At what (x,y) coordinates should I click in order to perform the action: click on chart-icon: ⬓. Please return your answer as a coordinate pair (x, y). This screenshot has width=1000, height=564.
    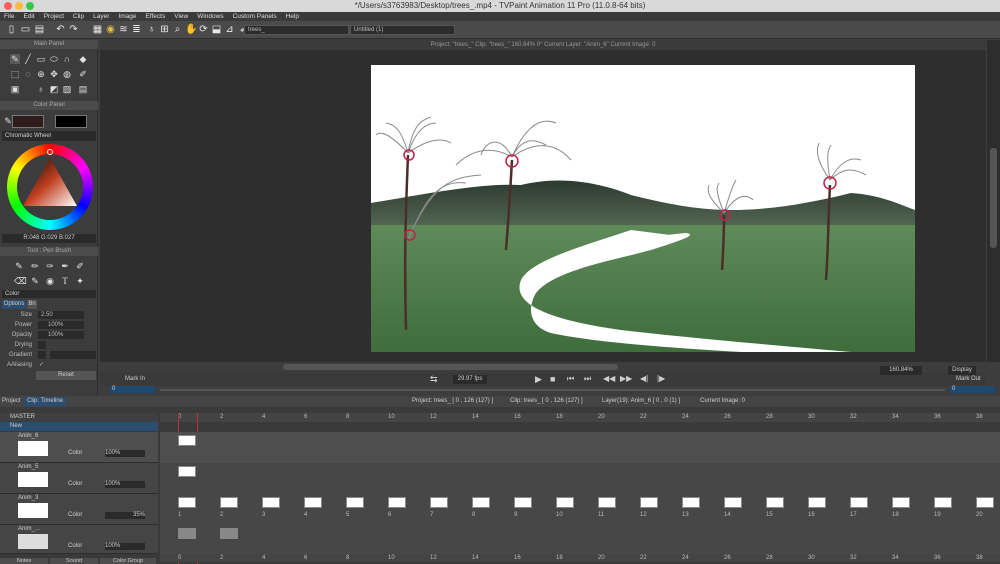
    Looking at the image, I should click on (216, 29).